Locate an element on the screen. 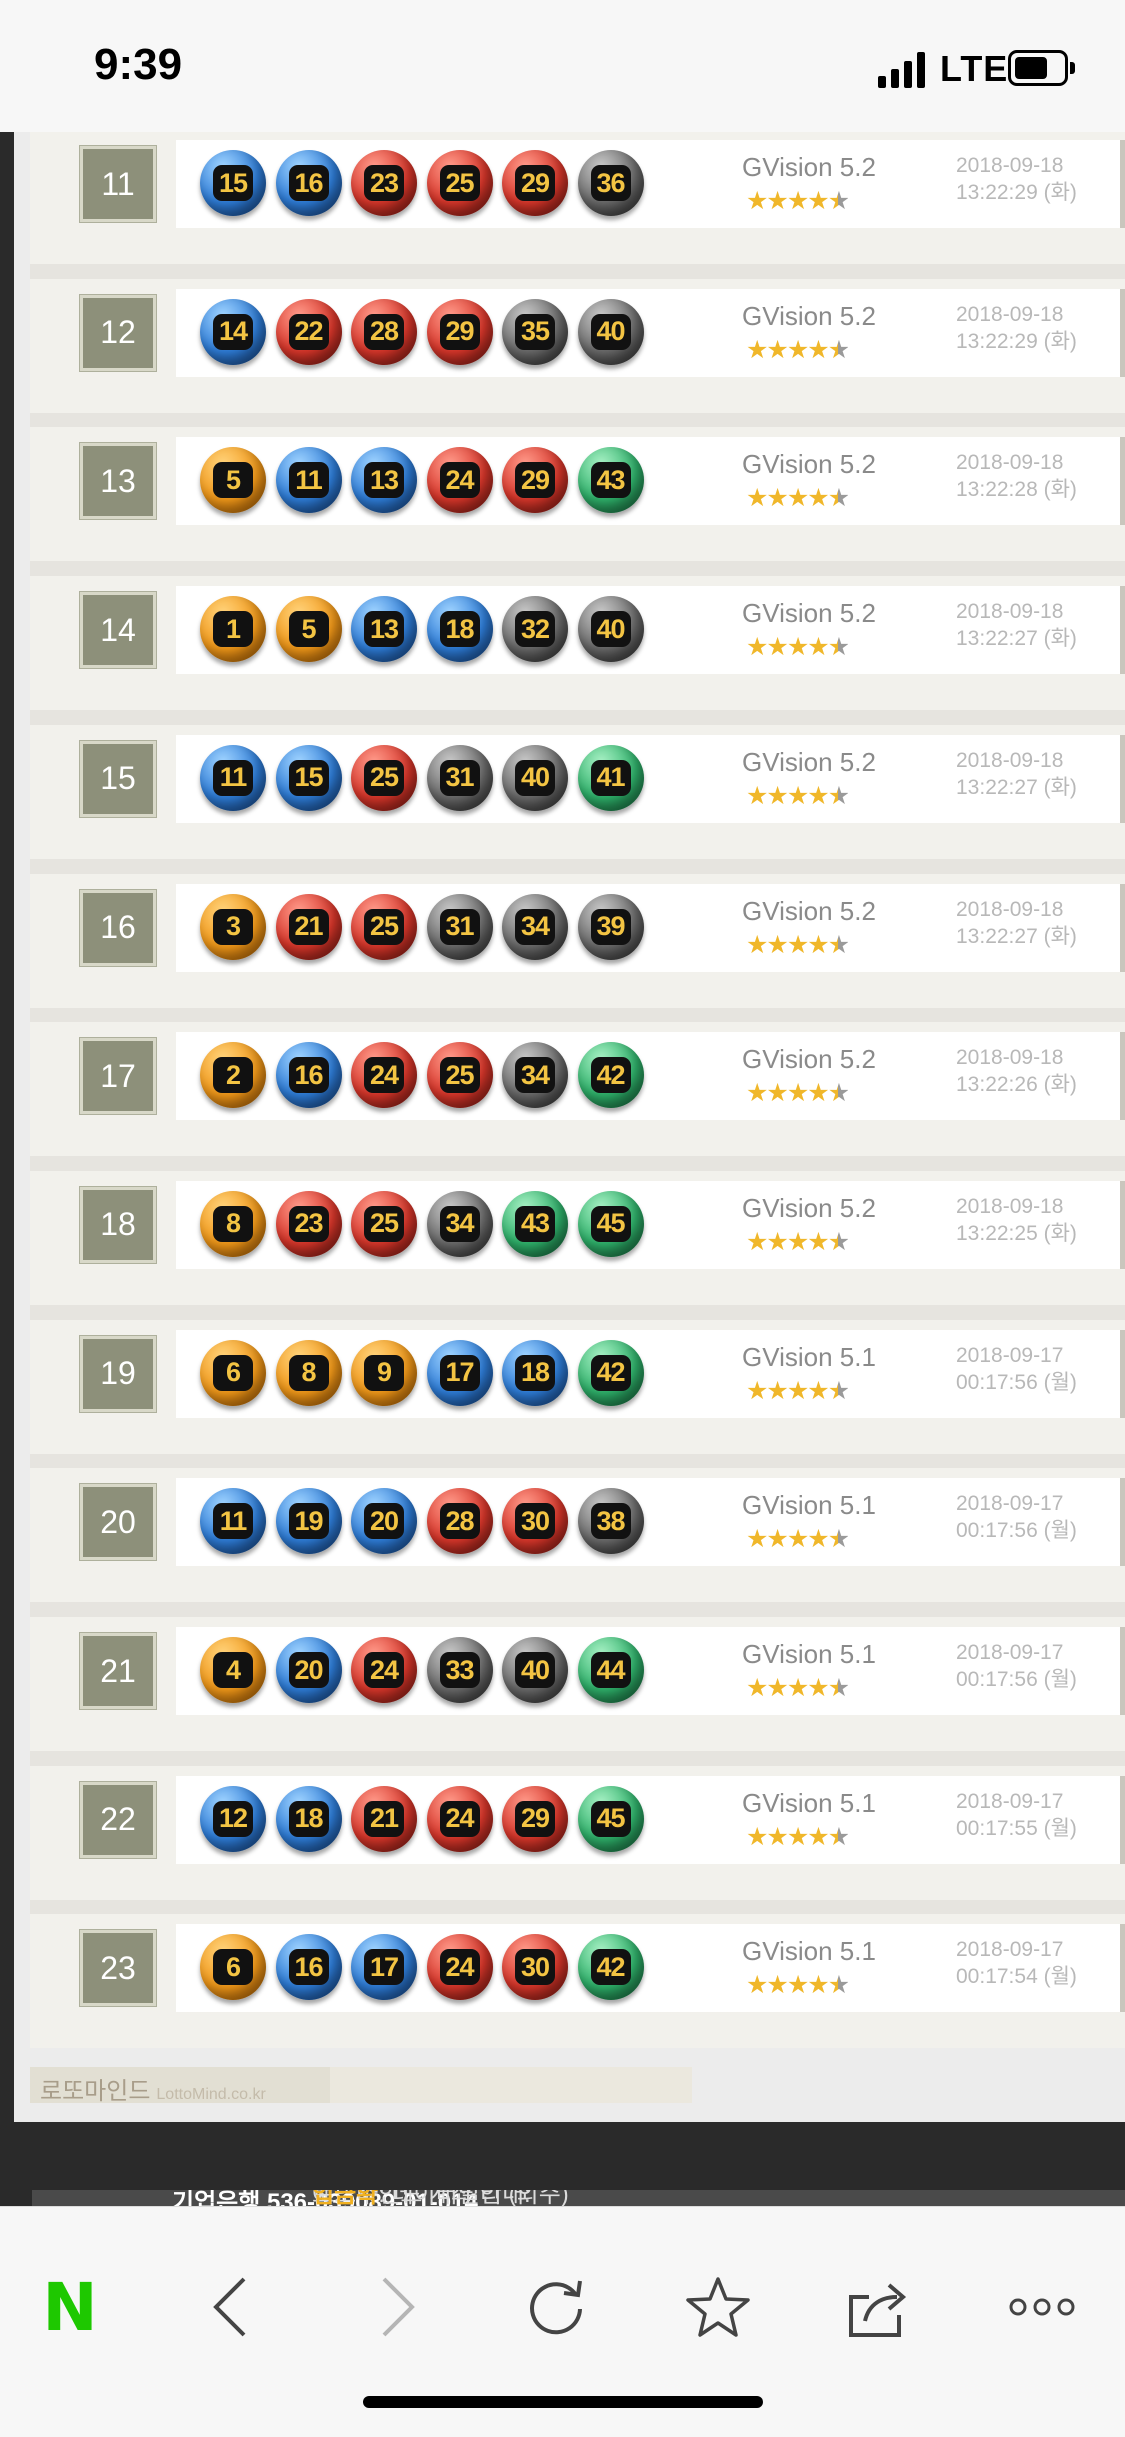 The height and width of the screenshot is (2437, 1125). ball-number: 39 is located at coordinates (610, 926).